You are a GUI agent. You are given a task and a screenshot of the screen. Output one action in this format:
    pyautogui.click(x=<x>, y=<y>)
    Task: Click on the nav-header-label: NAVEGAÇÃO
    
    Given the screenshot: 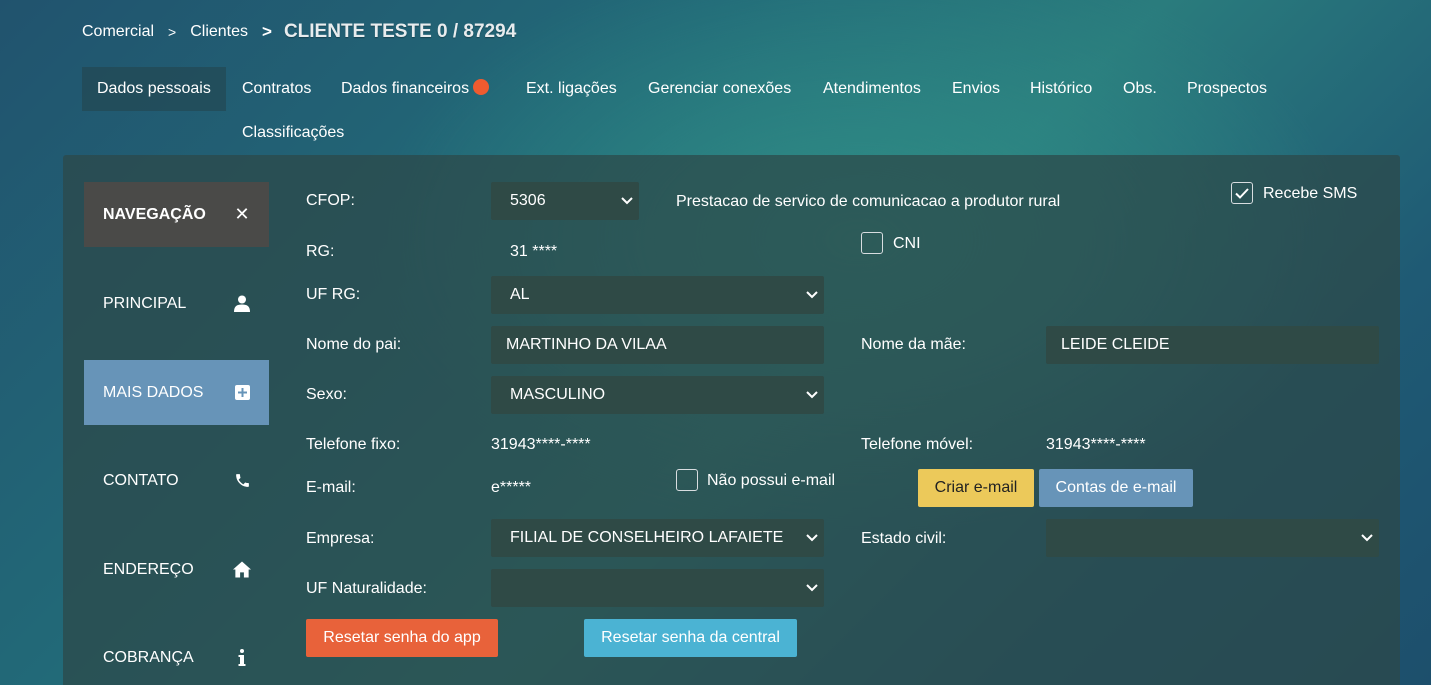 What is the action you would take?
    pyautogui.click(x=154, y=214)
    